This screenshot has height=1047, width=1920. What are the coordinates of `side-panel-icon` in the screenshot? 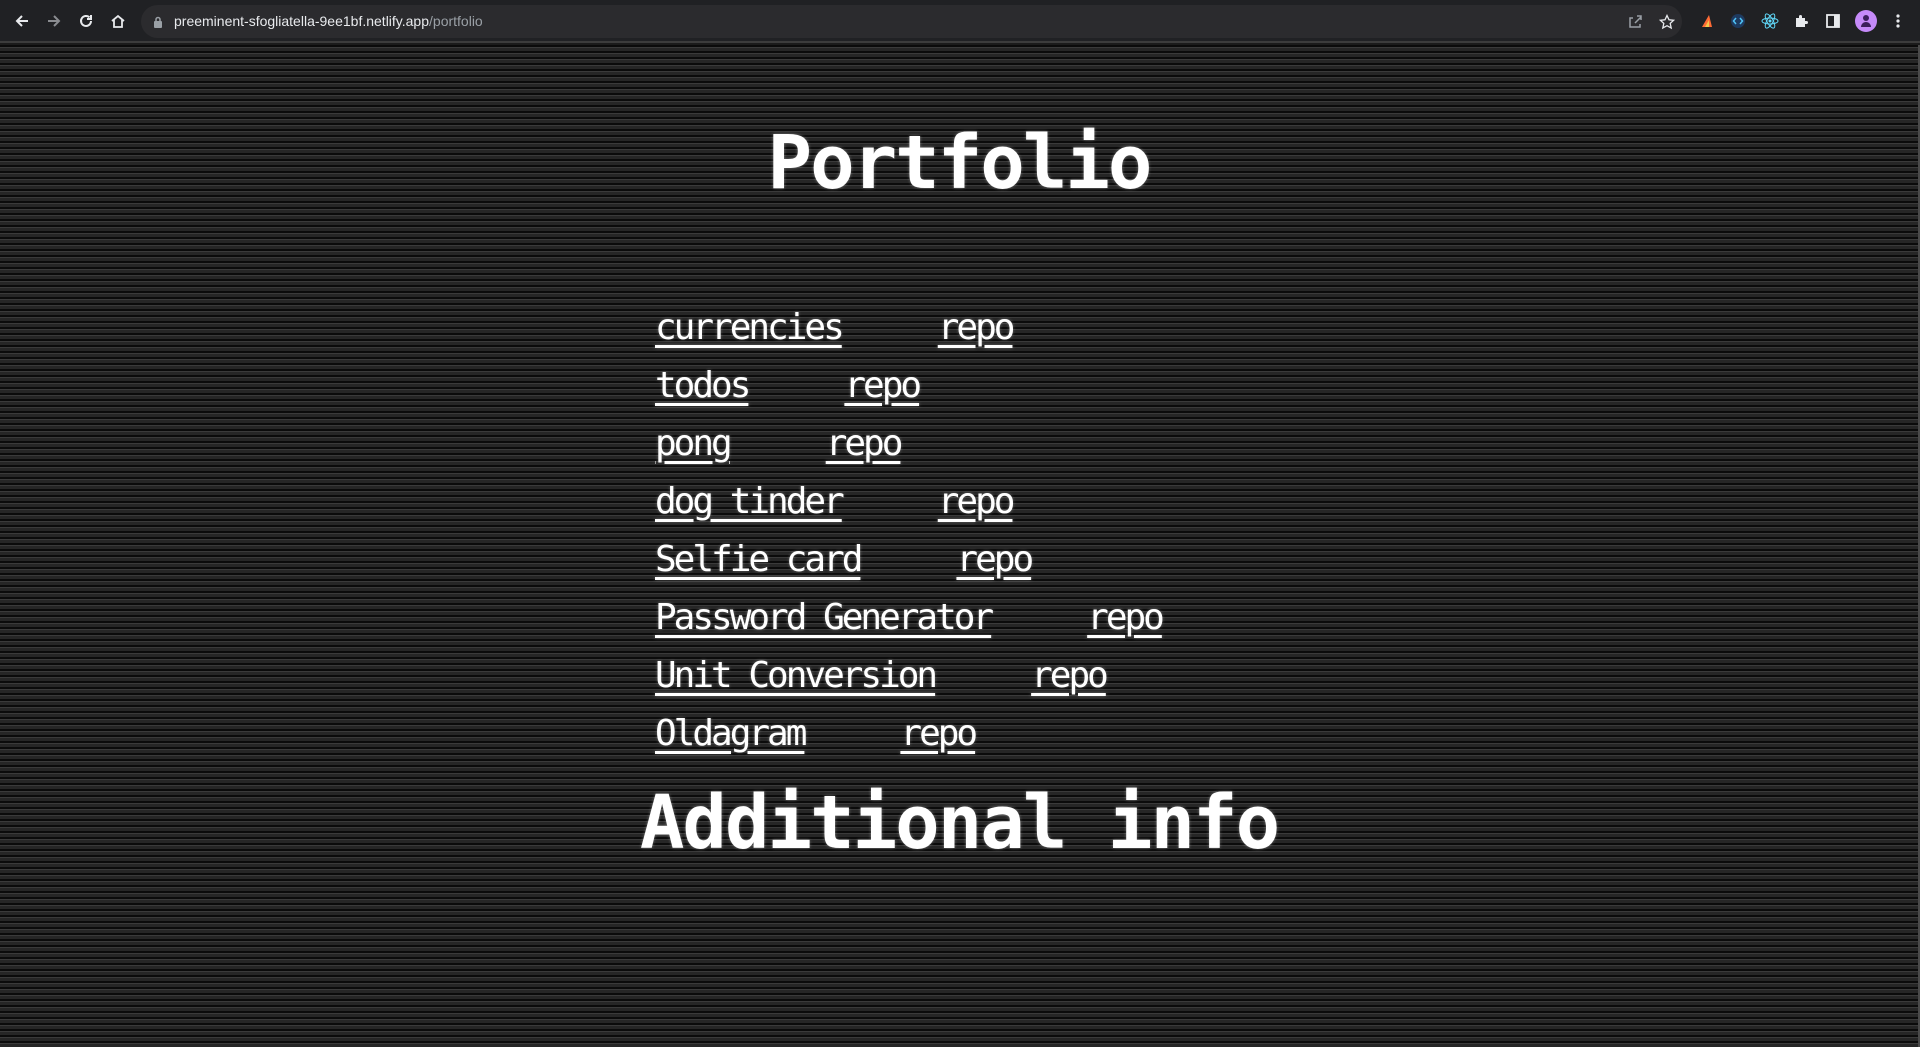 It's located at (1833, 21).